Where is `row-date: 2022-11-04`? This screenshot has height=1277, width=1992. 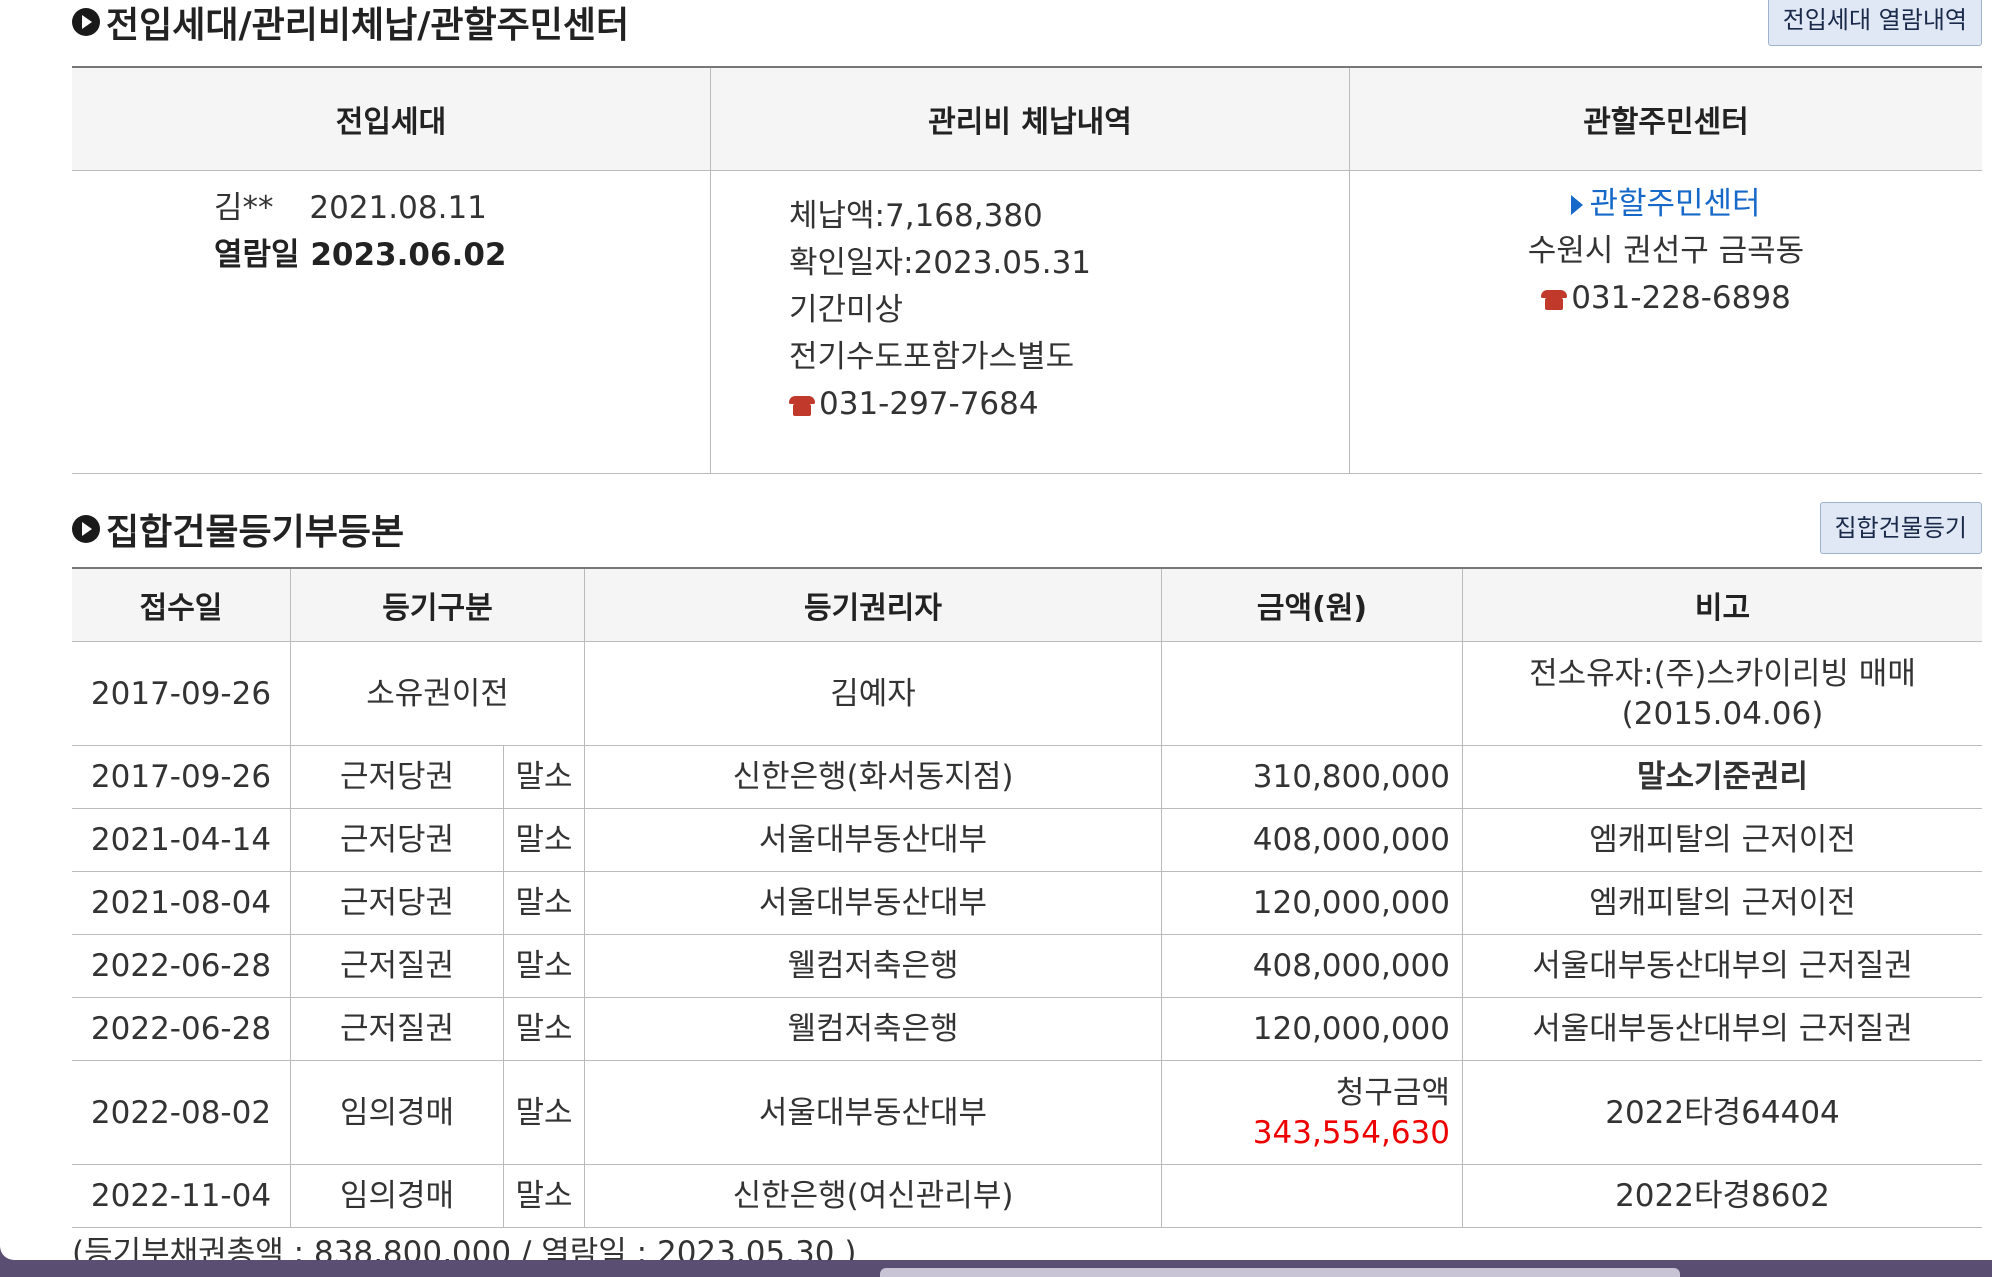
row-date: 2022-11-04 is located at coordinates (181, 1196).